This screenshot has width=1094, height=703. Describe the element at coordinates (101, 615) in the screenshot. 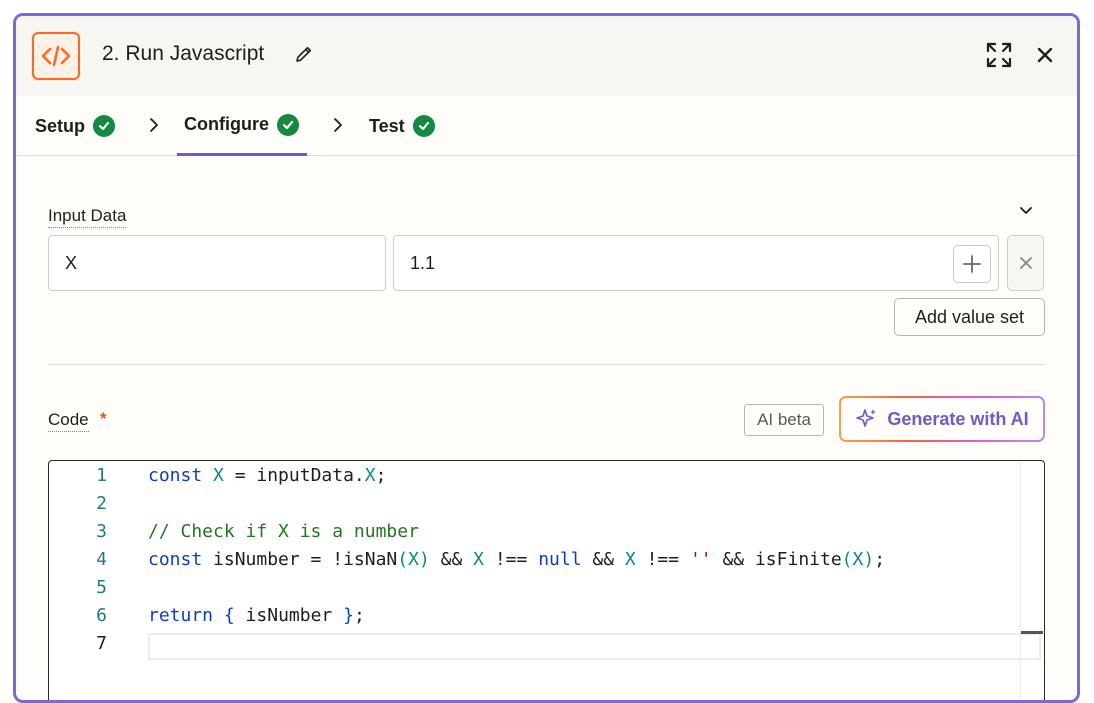

I see `line-number: 6` at that location.